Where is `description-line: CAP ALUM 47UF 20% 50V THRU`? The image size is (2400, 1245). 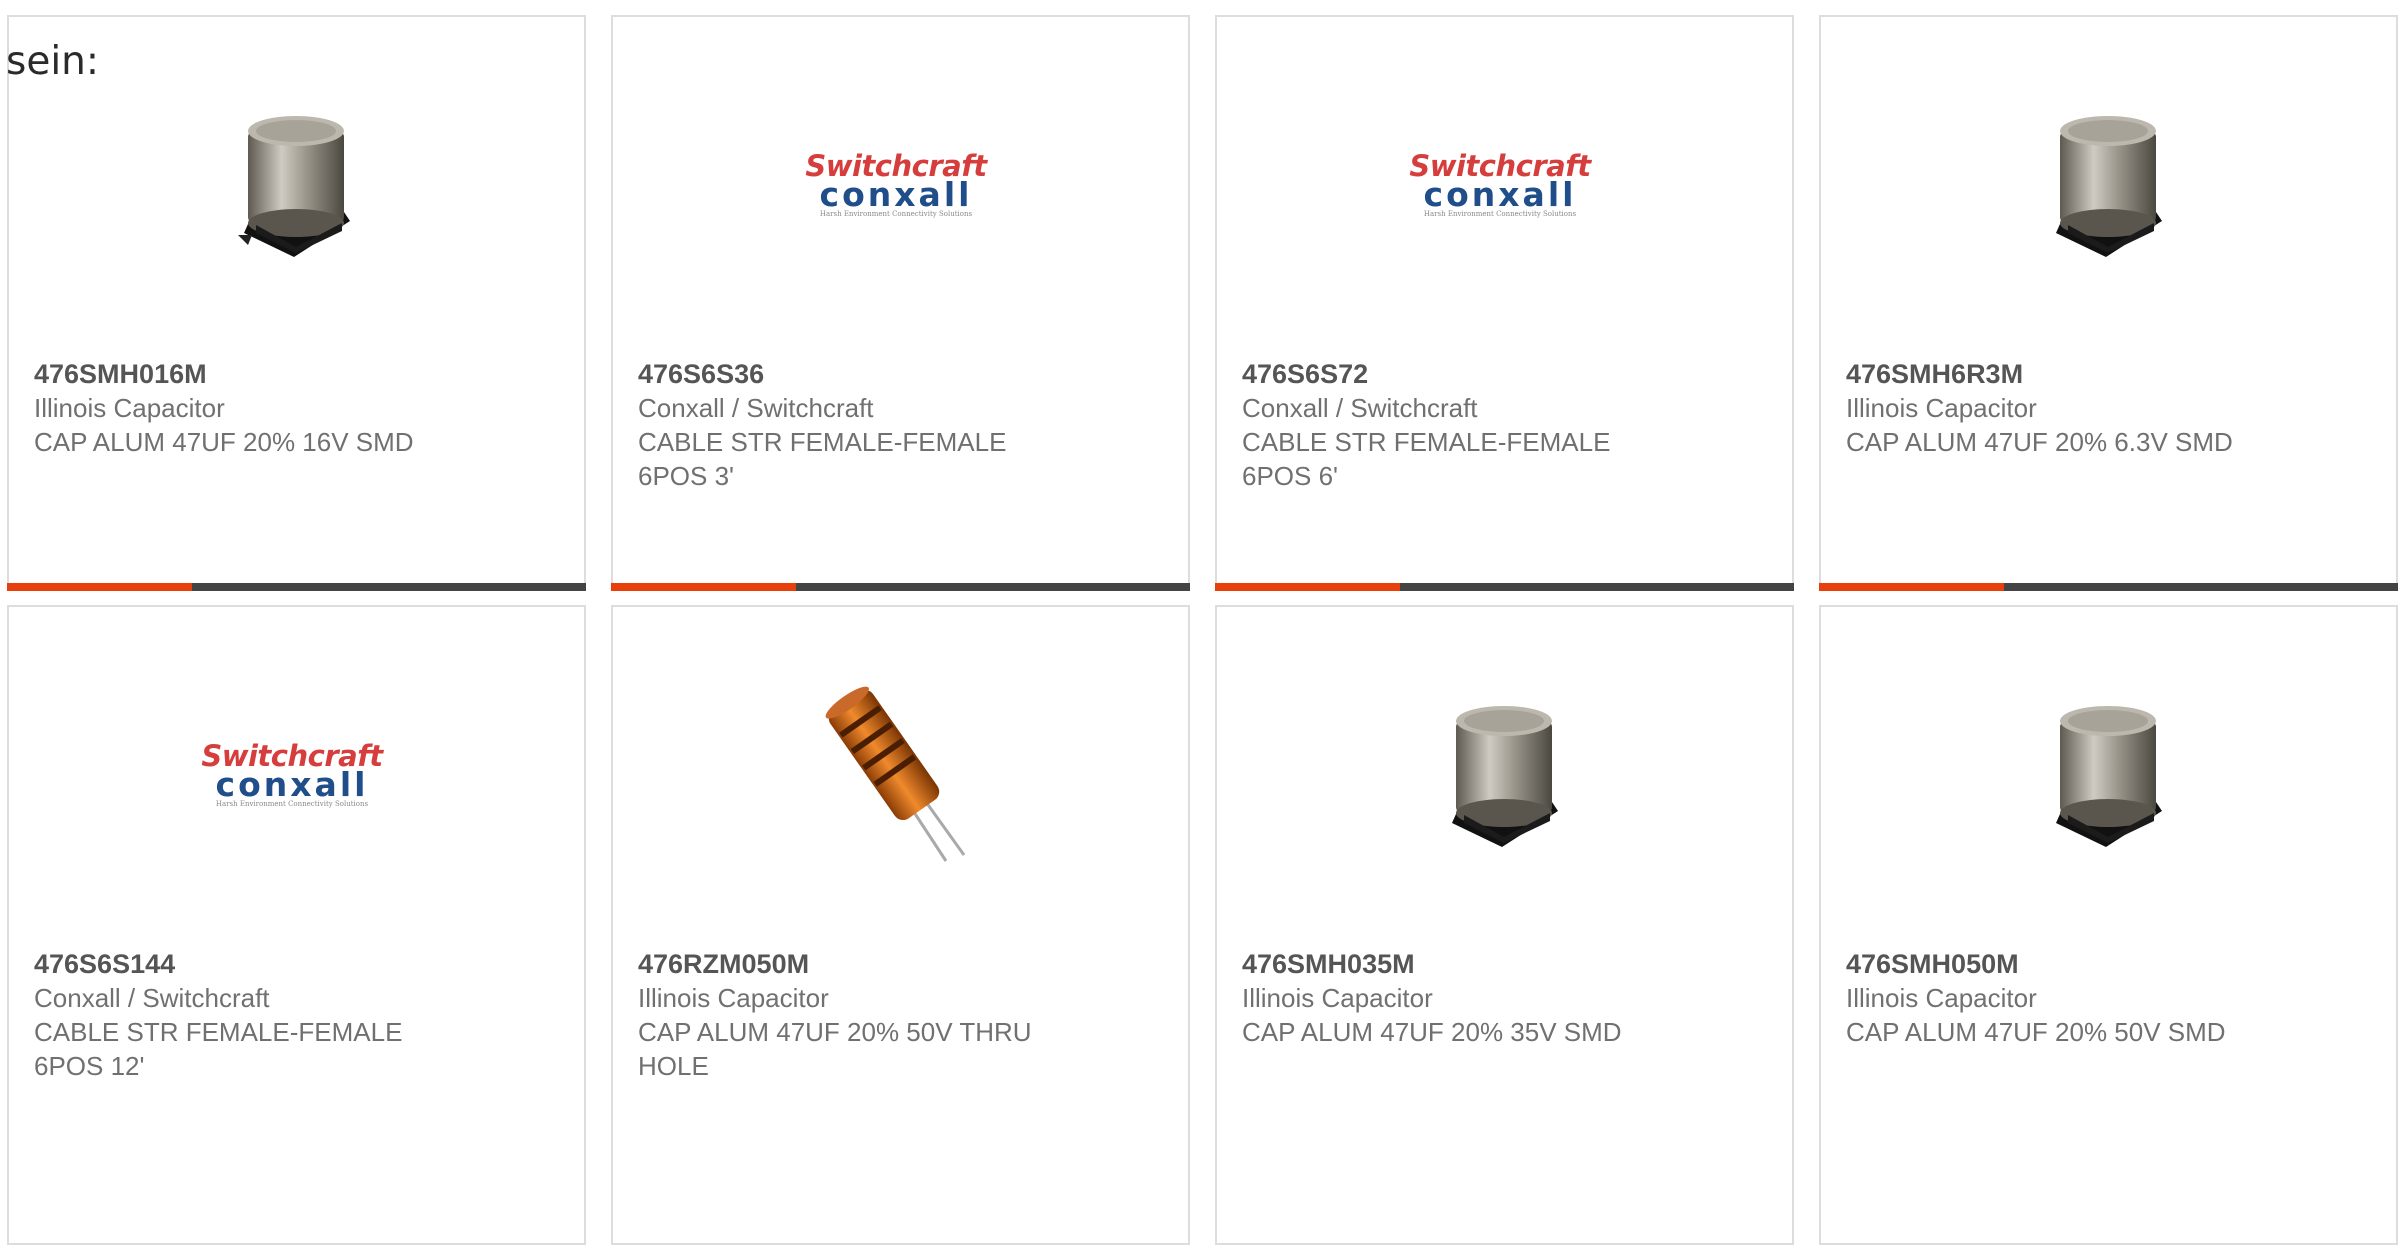 description-line: CAP ALUM 47UF 20% 50V THRU is located at coordinates (835, 1032).